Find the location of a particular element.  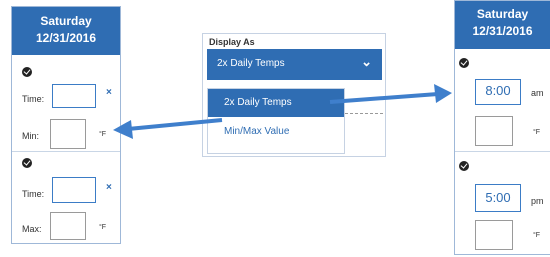

min-unit-label: °F is located at coordinates (103, 134).